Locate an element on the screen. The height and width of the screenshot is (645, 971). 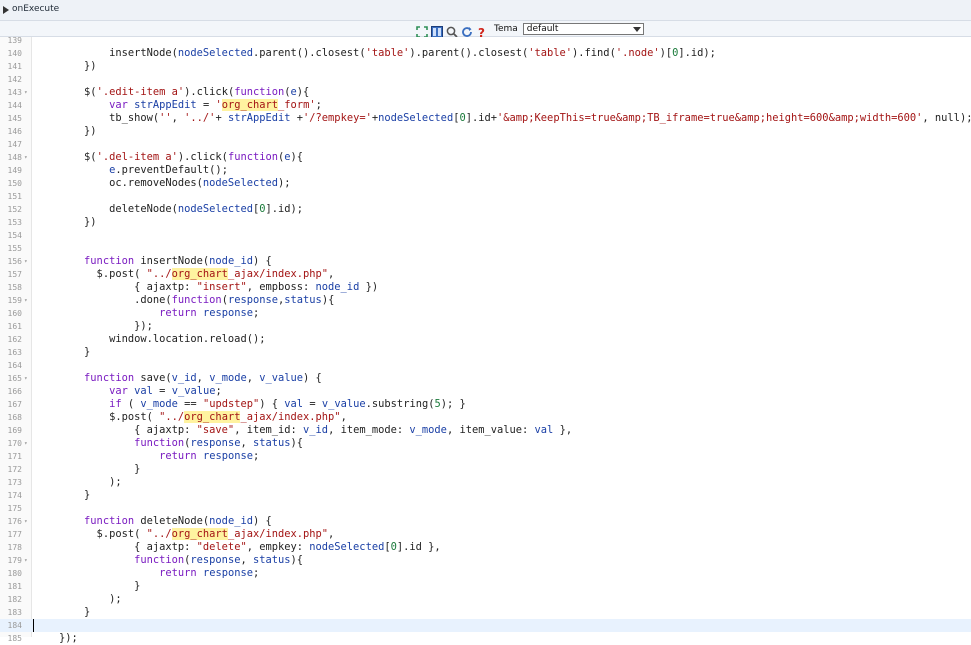
code-line: 182 ); is located at coordinates (485, 599).